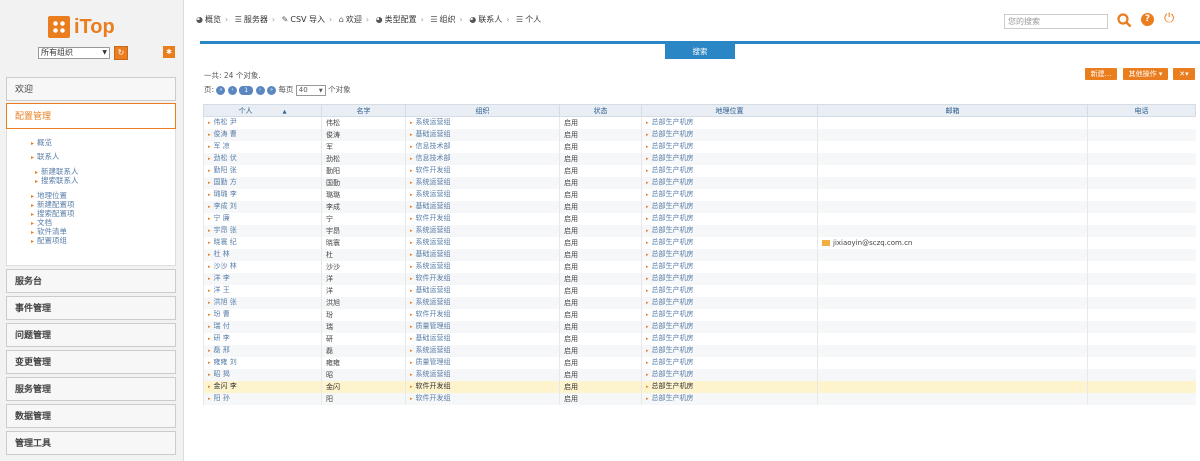 The width and height of the screenshot is (1200, 461). Describe the element at coordinates (700, 51) in the screenshot. I see `search-tab: 搜索` at that location.